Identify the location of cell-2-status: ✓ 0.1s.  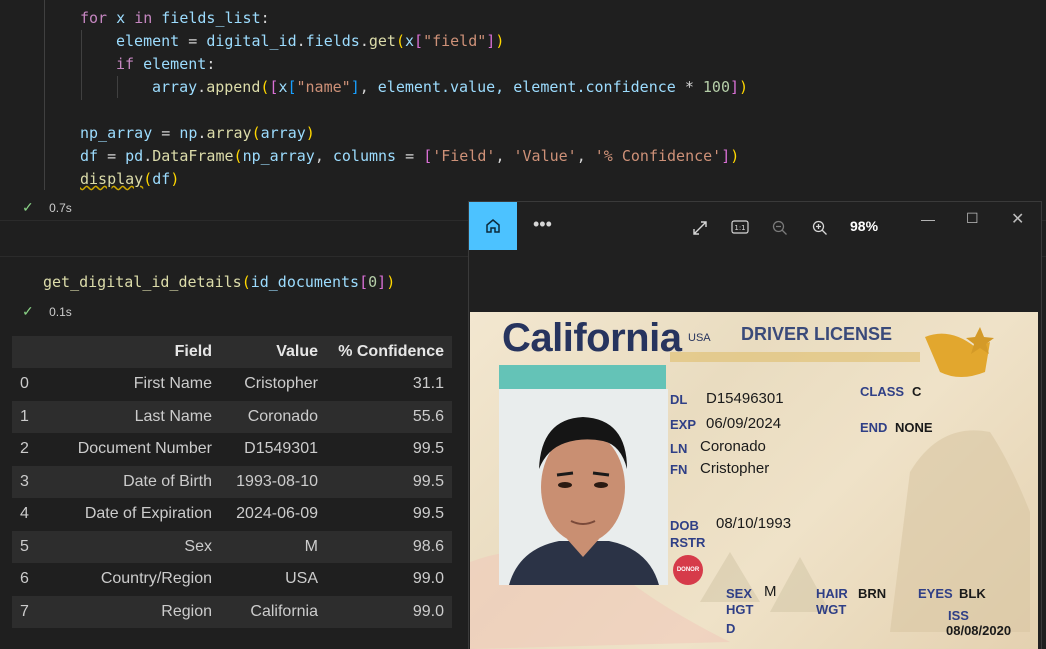
(47, 311).